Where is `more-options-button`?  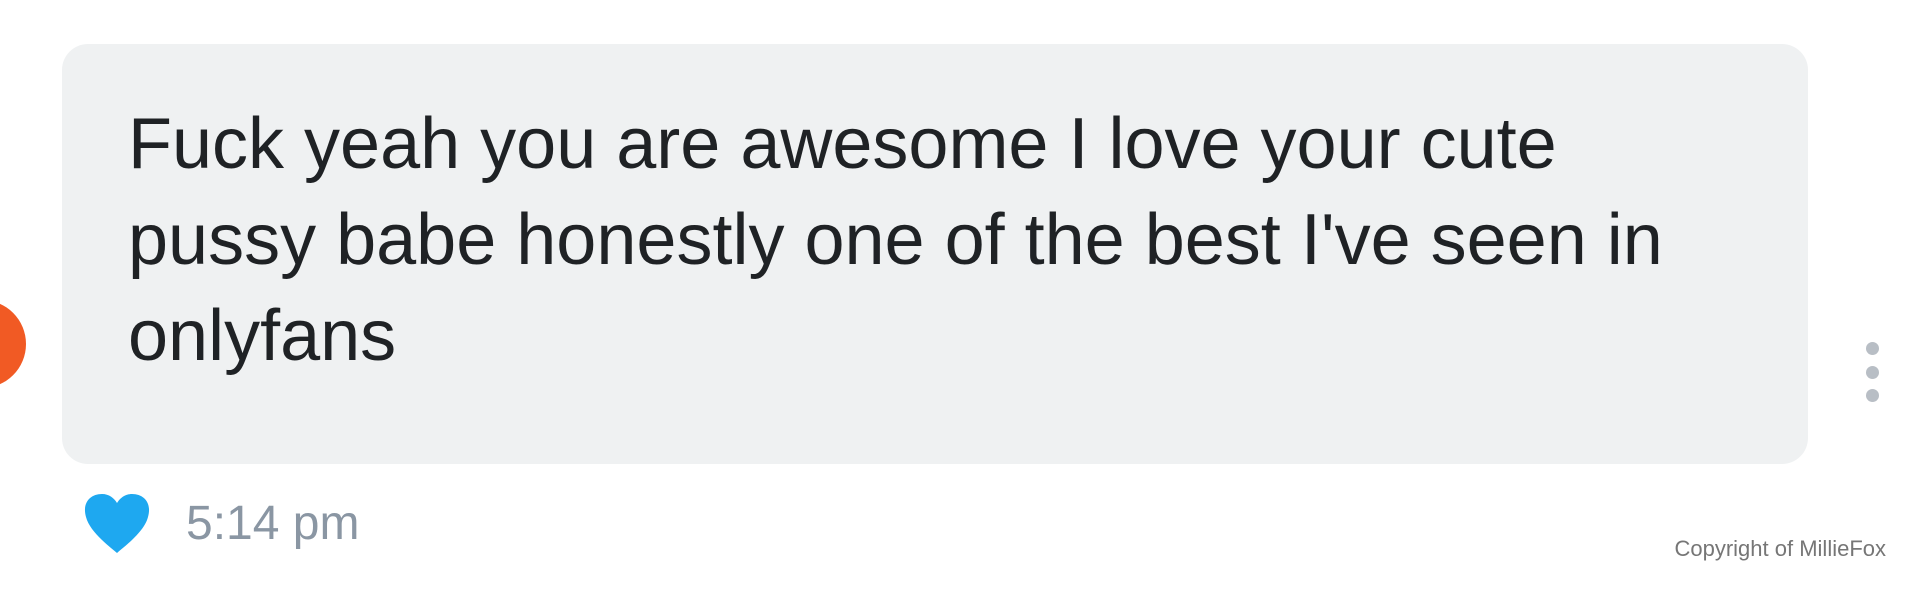
more-options-button is located at coordinates (1872, 372).